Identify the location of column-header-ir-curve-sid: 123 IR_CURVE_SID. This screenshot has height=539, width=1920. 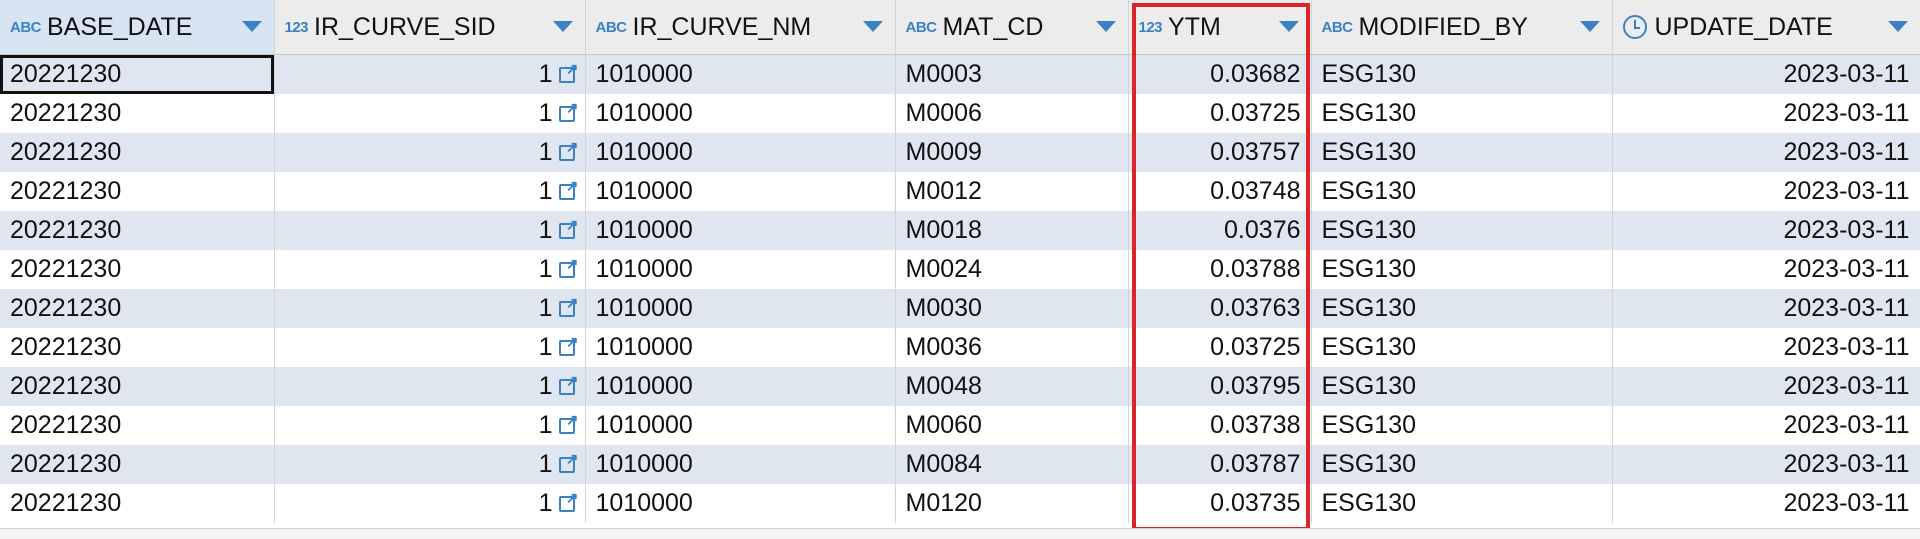
(430, 27).